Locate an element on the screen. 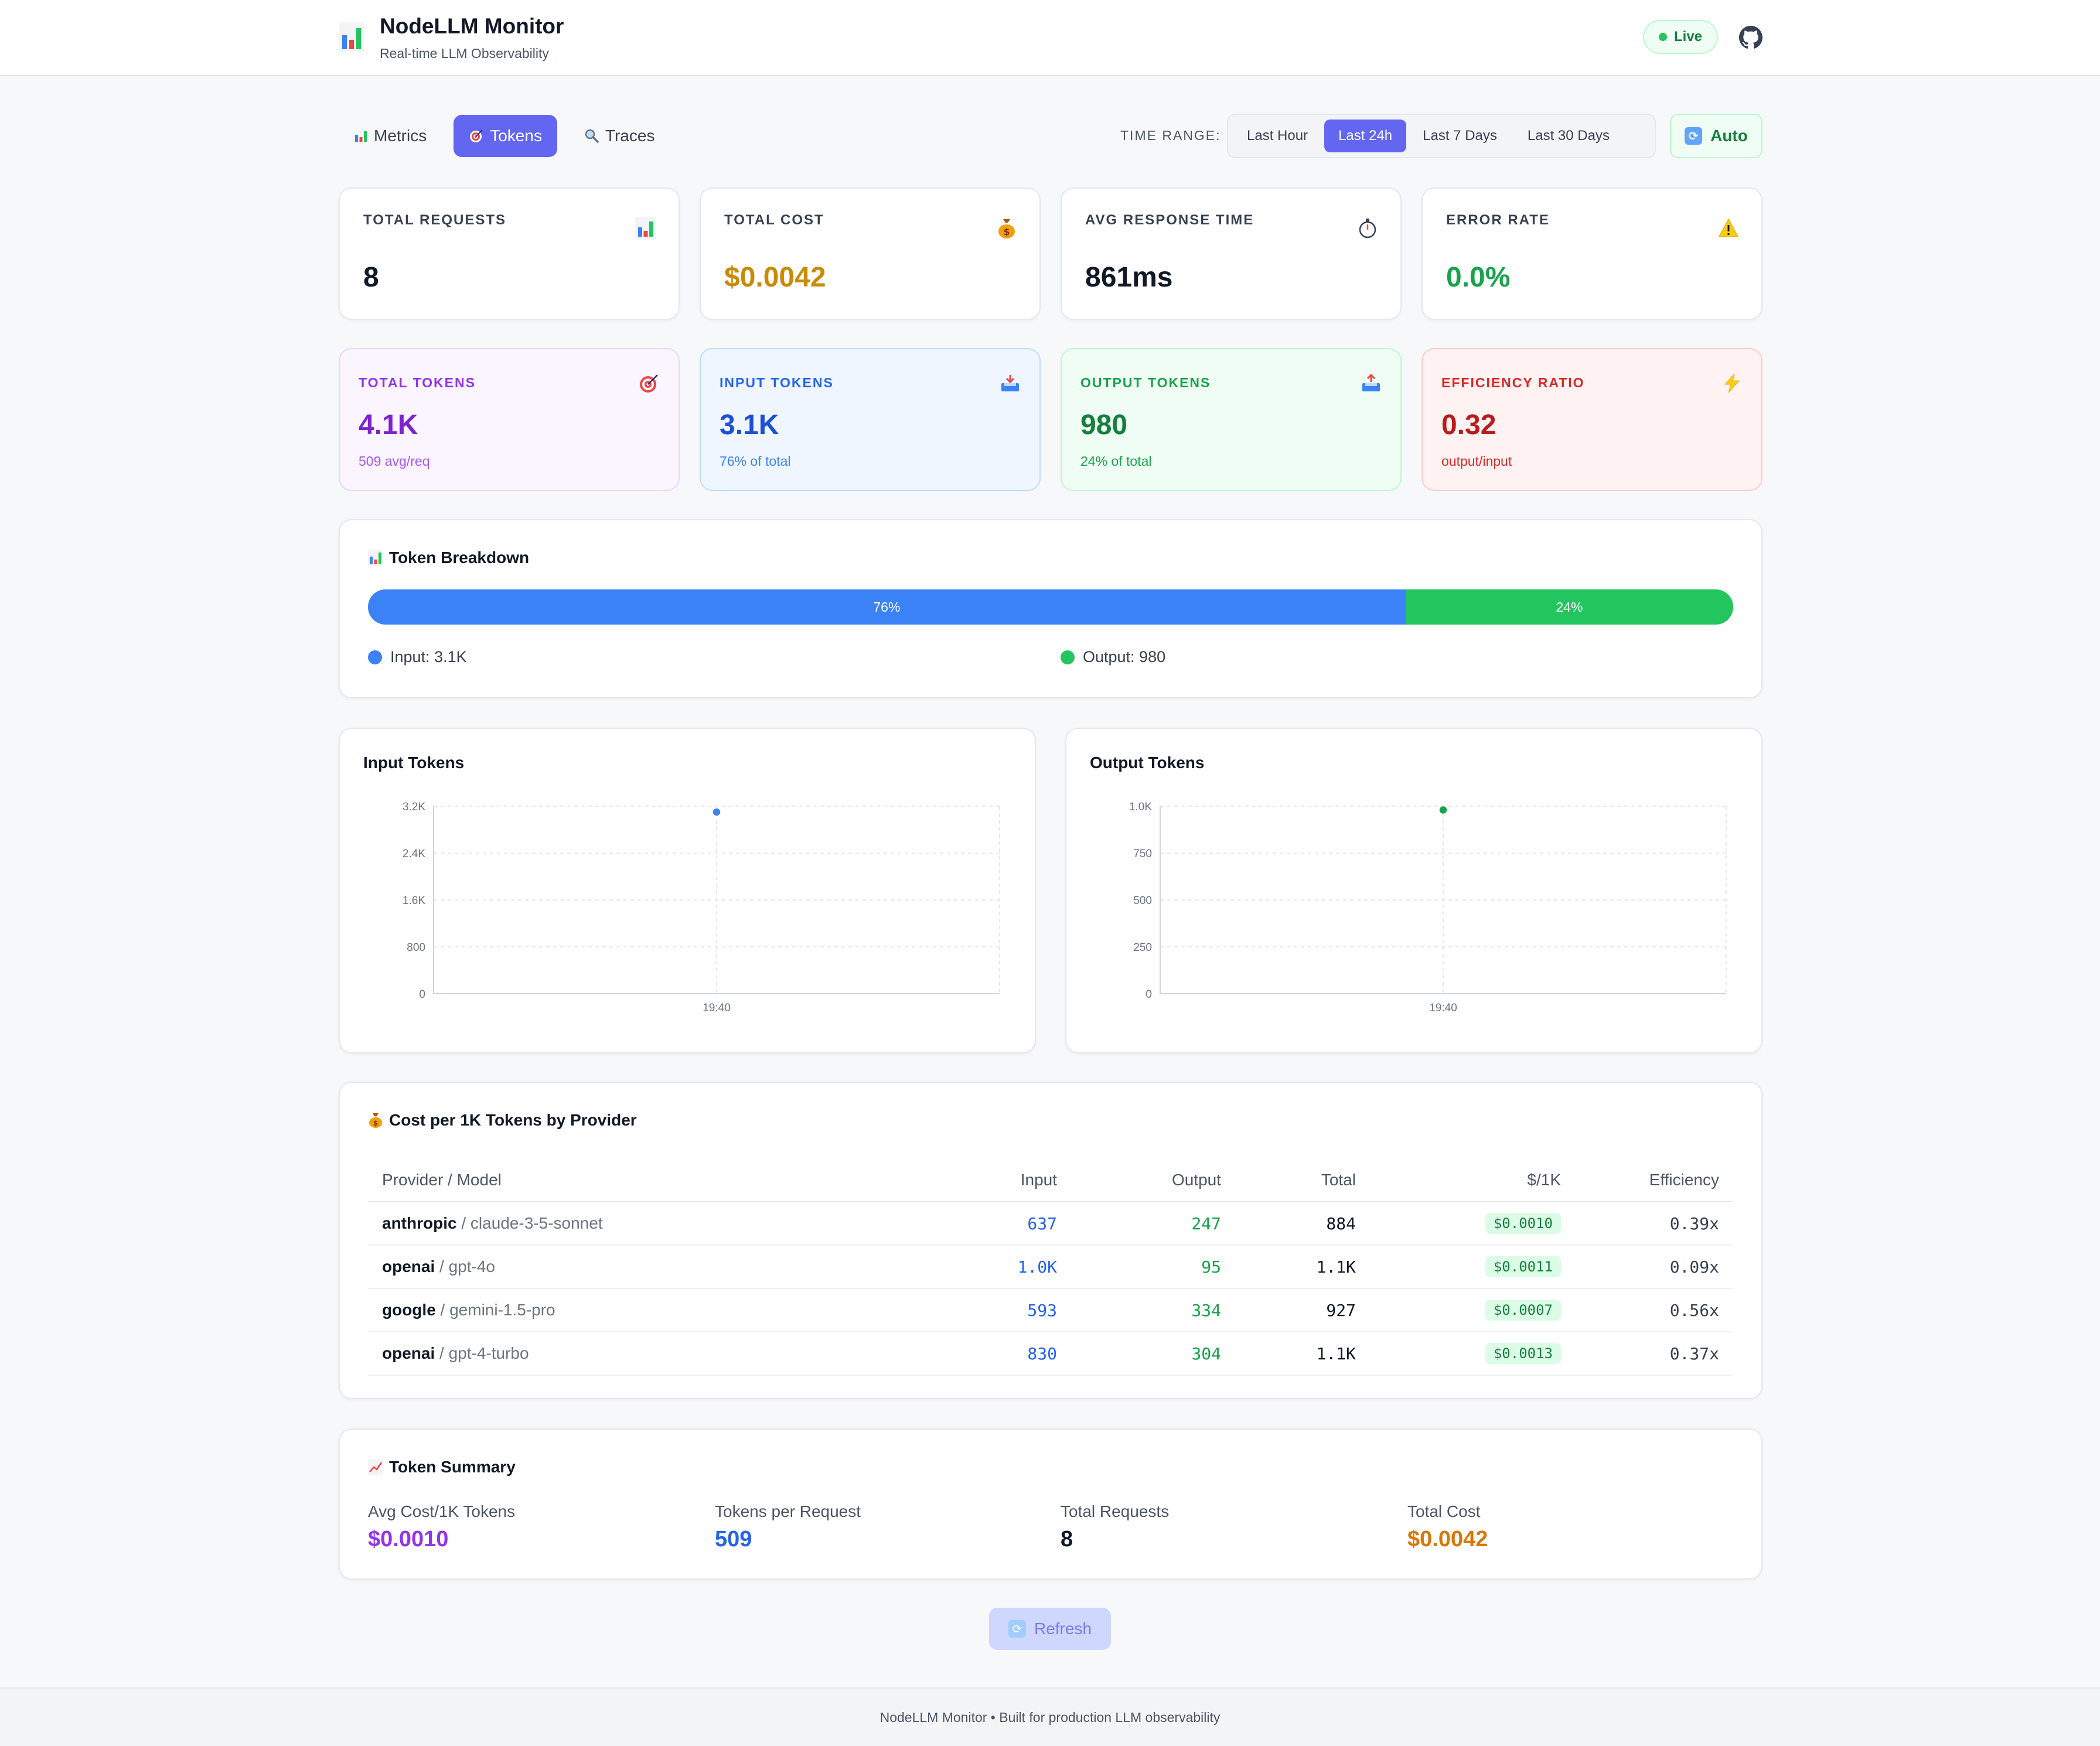 The width and height of the screenshot is (2100, 1746). target-icon is located at coordinates (649, 383).